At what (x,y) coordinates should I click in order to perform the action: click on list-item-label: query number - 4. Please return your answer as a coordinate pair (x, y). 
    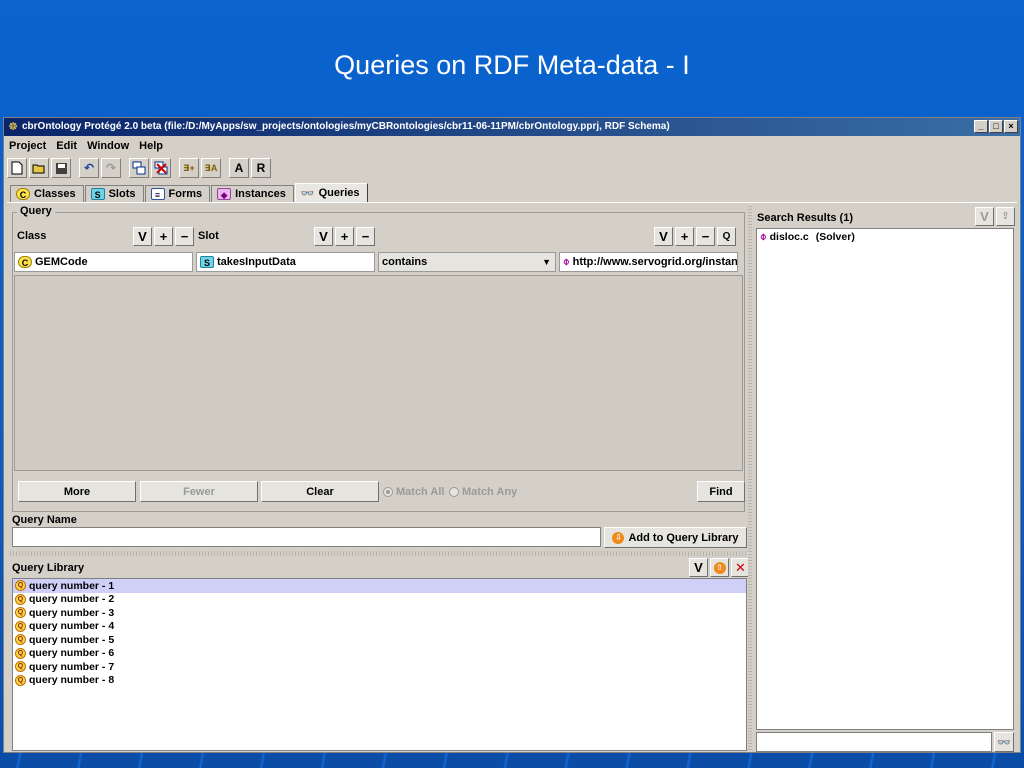
    Looking at the image, I should click on (72, 626).